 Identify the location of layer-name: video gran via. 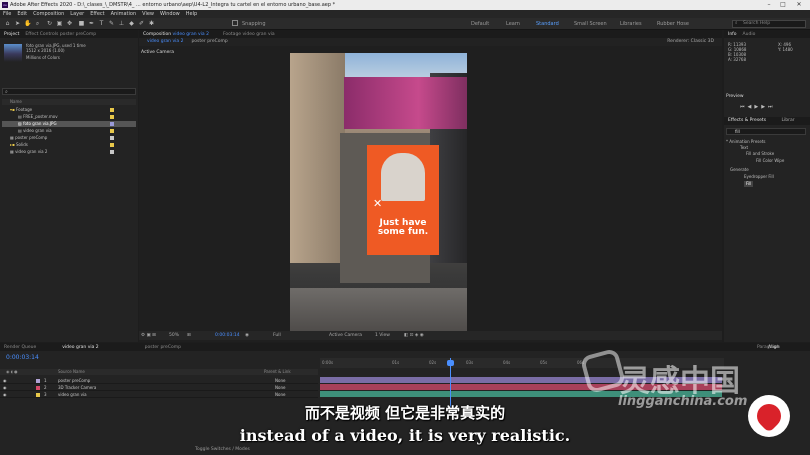
(72, 394).